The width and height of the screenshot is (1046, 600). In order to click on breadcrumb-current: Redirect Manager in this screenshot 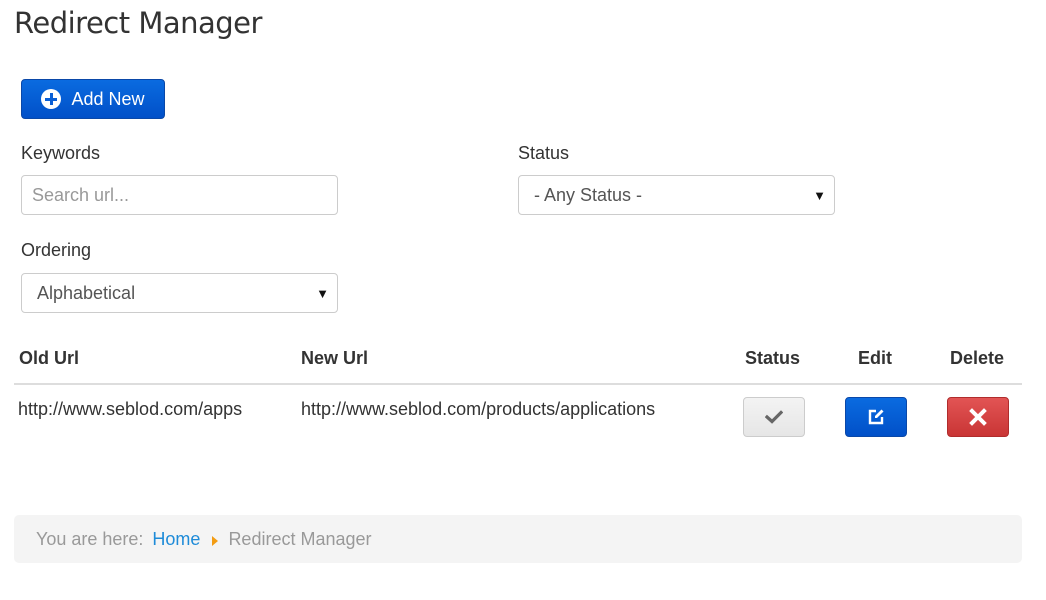, I will do `click(300, 538)`.